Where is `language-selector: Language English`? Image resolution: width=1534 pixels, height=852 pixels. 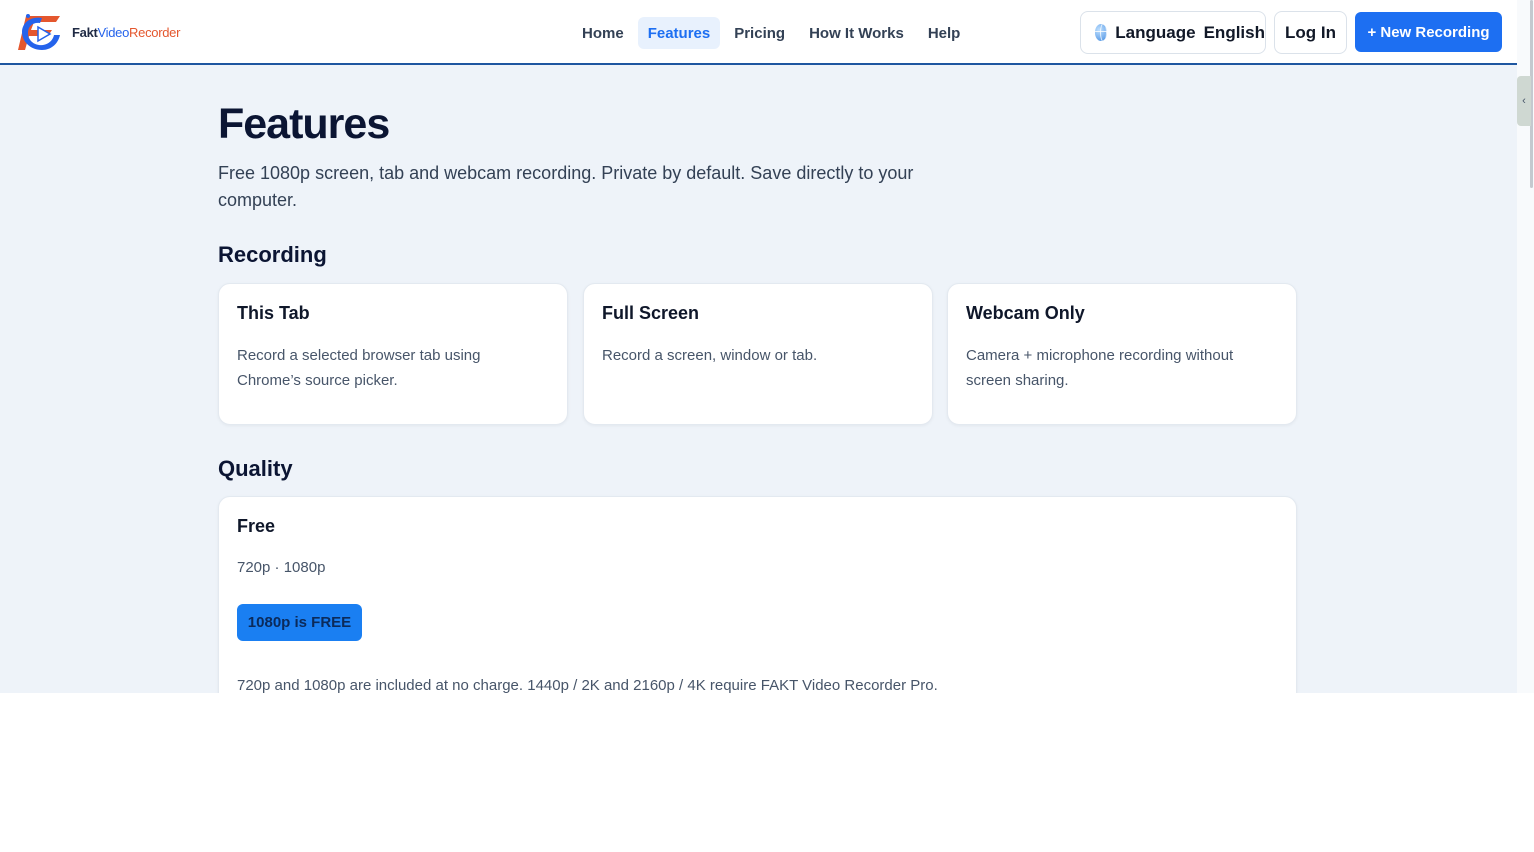
language-selector: Language English is located at coordinates (1173, 32).